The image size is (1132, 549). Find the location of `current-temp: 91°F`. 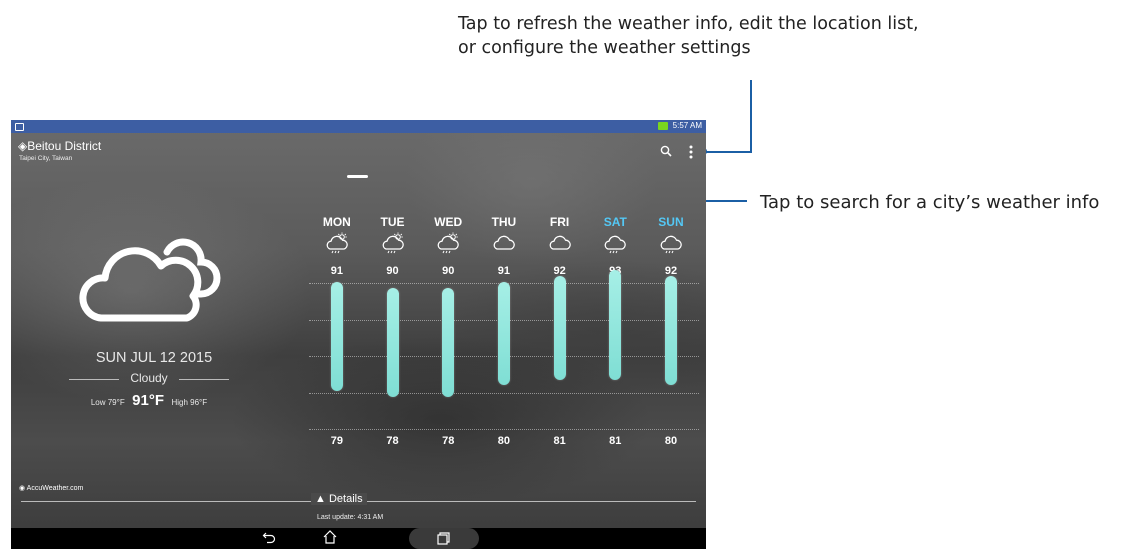

current-temp: 91°F is located at coordinates (148, 400).